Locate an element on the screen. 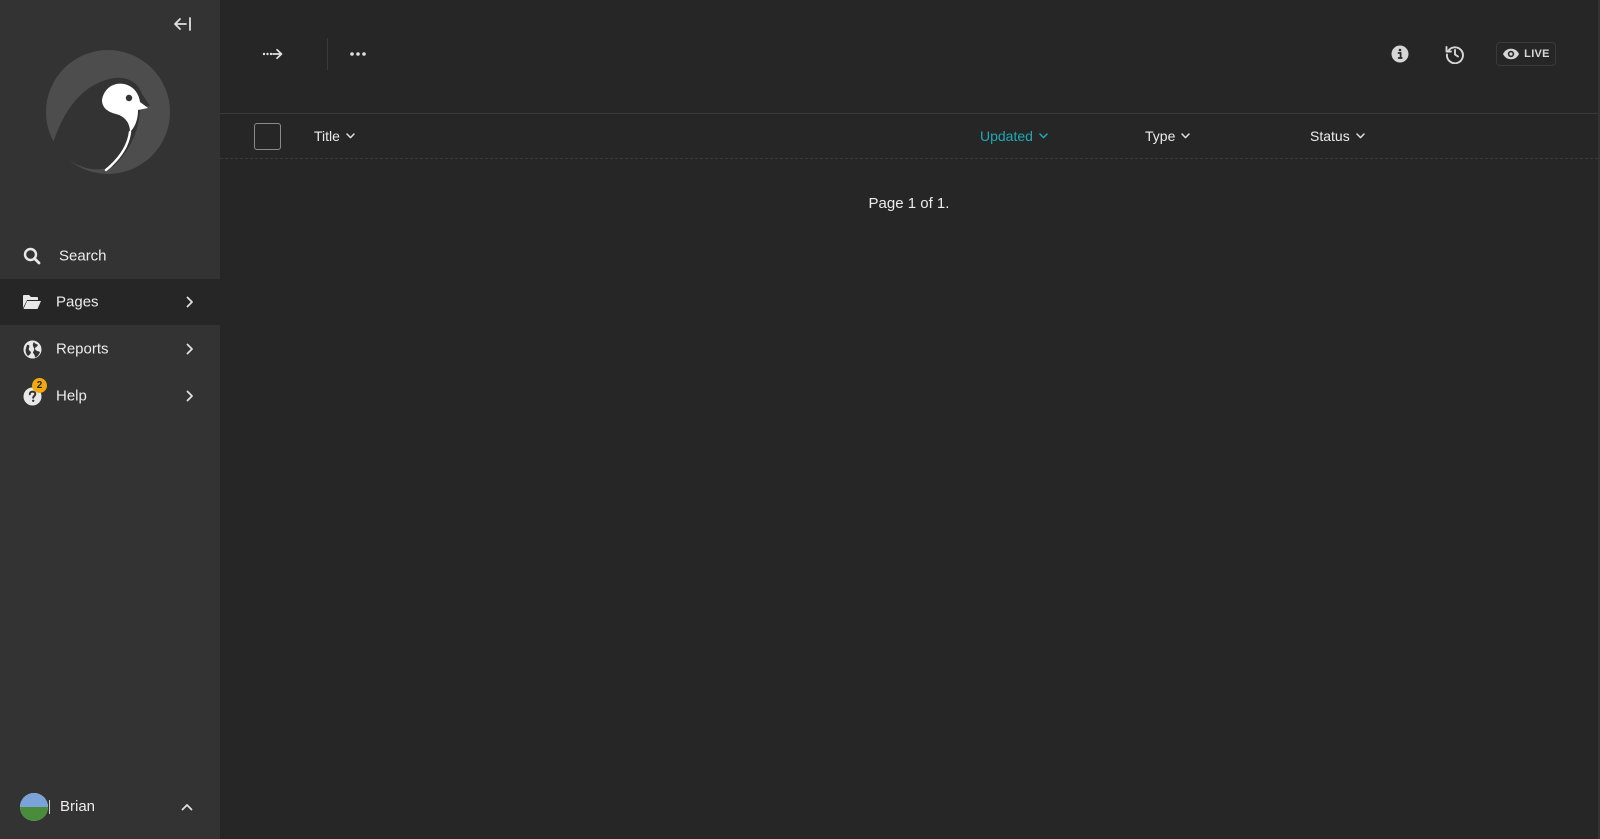 The height and width of the screenshot is (839, 1600). column-label: Updated is located at coordinates (1006, 136).